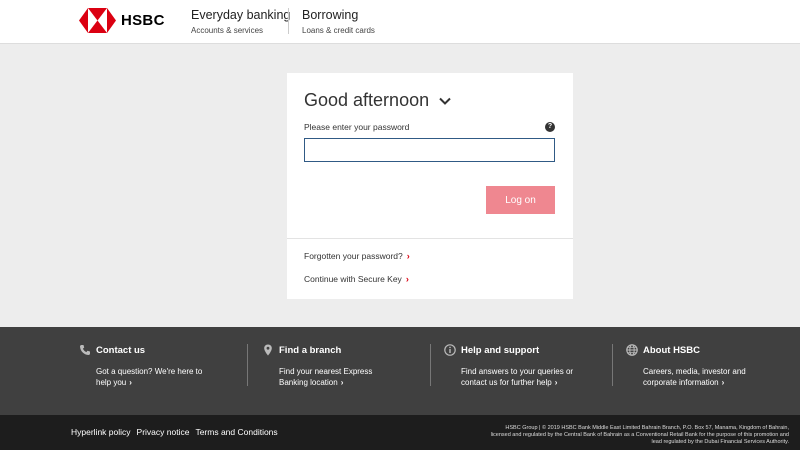  I want to click on footer-line-wrap: contact us for further help ›, so click(537, 382).